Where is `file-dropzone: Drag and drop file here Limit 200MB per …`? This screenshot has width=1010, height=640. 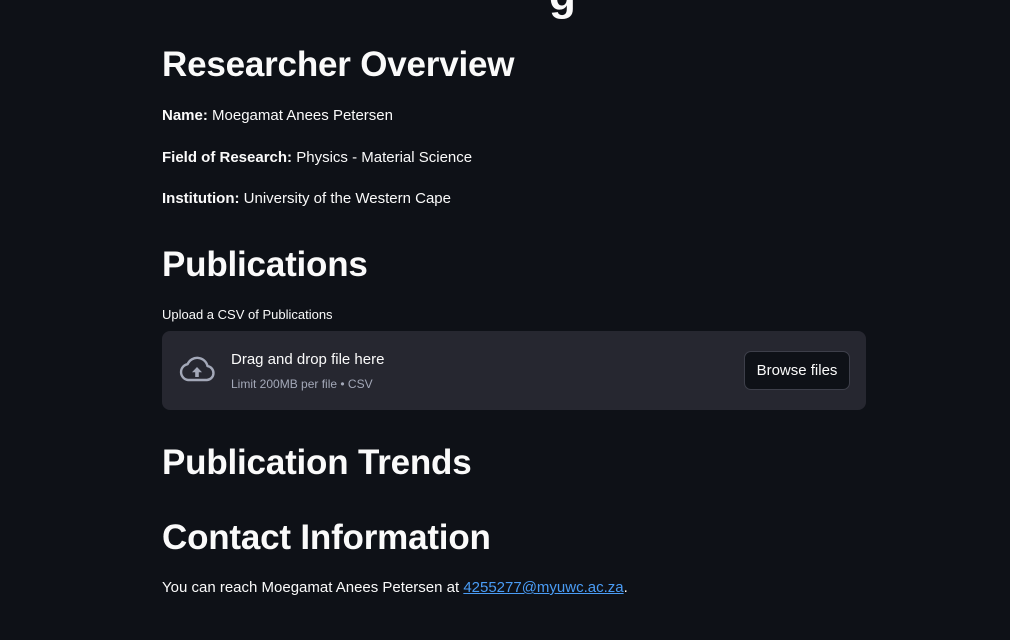
file-dropzone: Drag and drop file here Limit 200MB per … is located at coordinates (514, 370).